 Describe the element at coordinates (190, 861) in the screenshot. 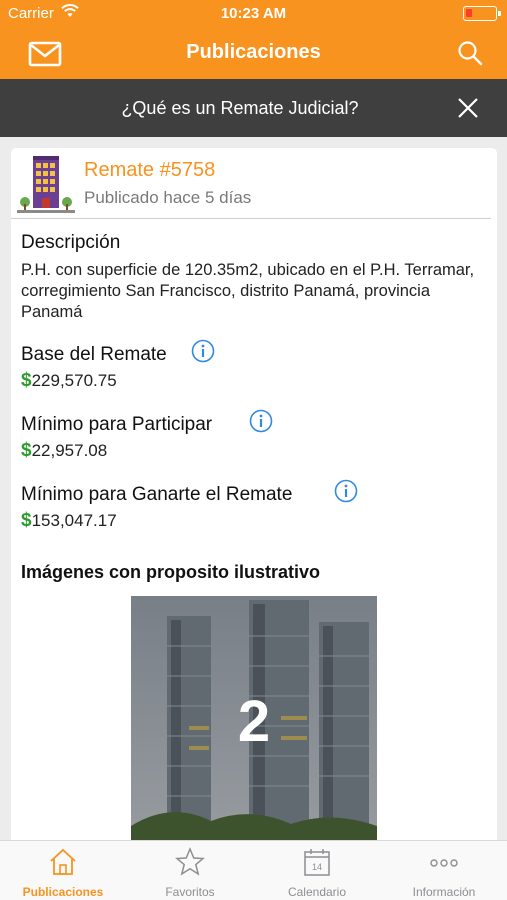

I see `star-icon` at that location.